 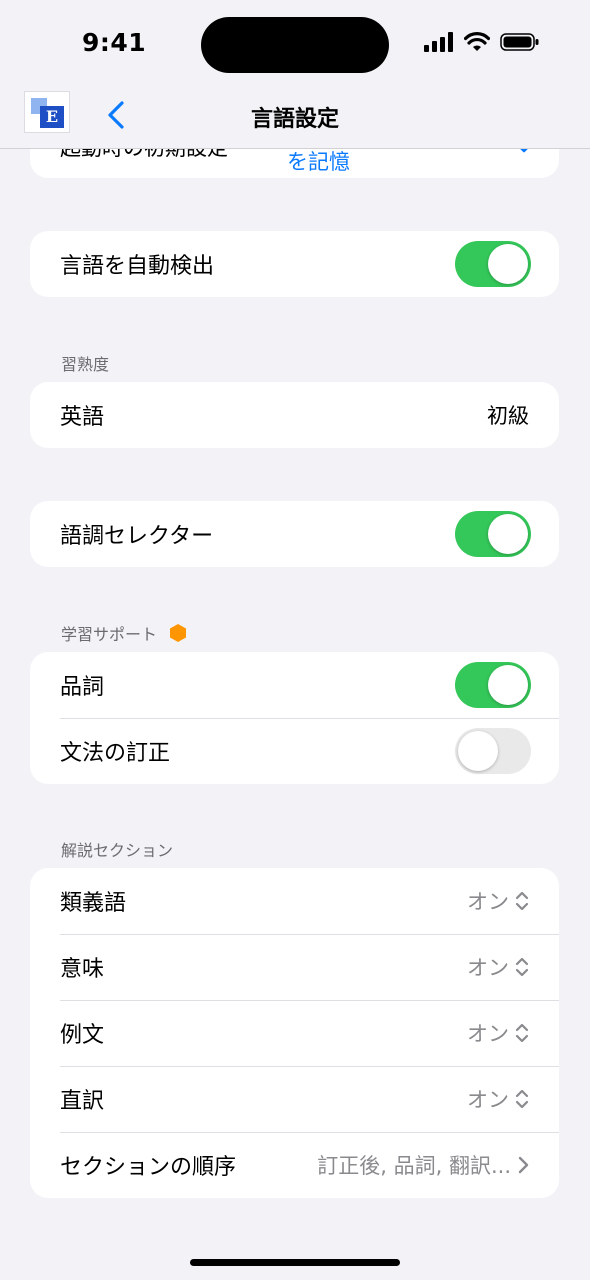 What do you see at coordinates (93, 903) in the screenshot?
I see `synonyms-label: 類義語` at bounding box center [93, 903].